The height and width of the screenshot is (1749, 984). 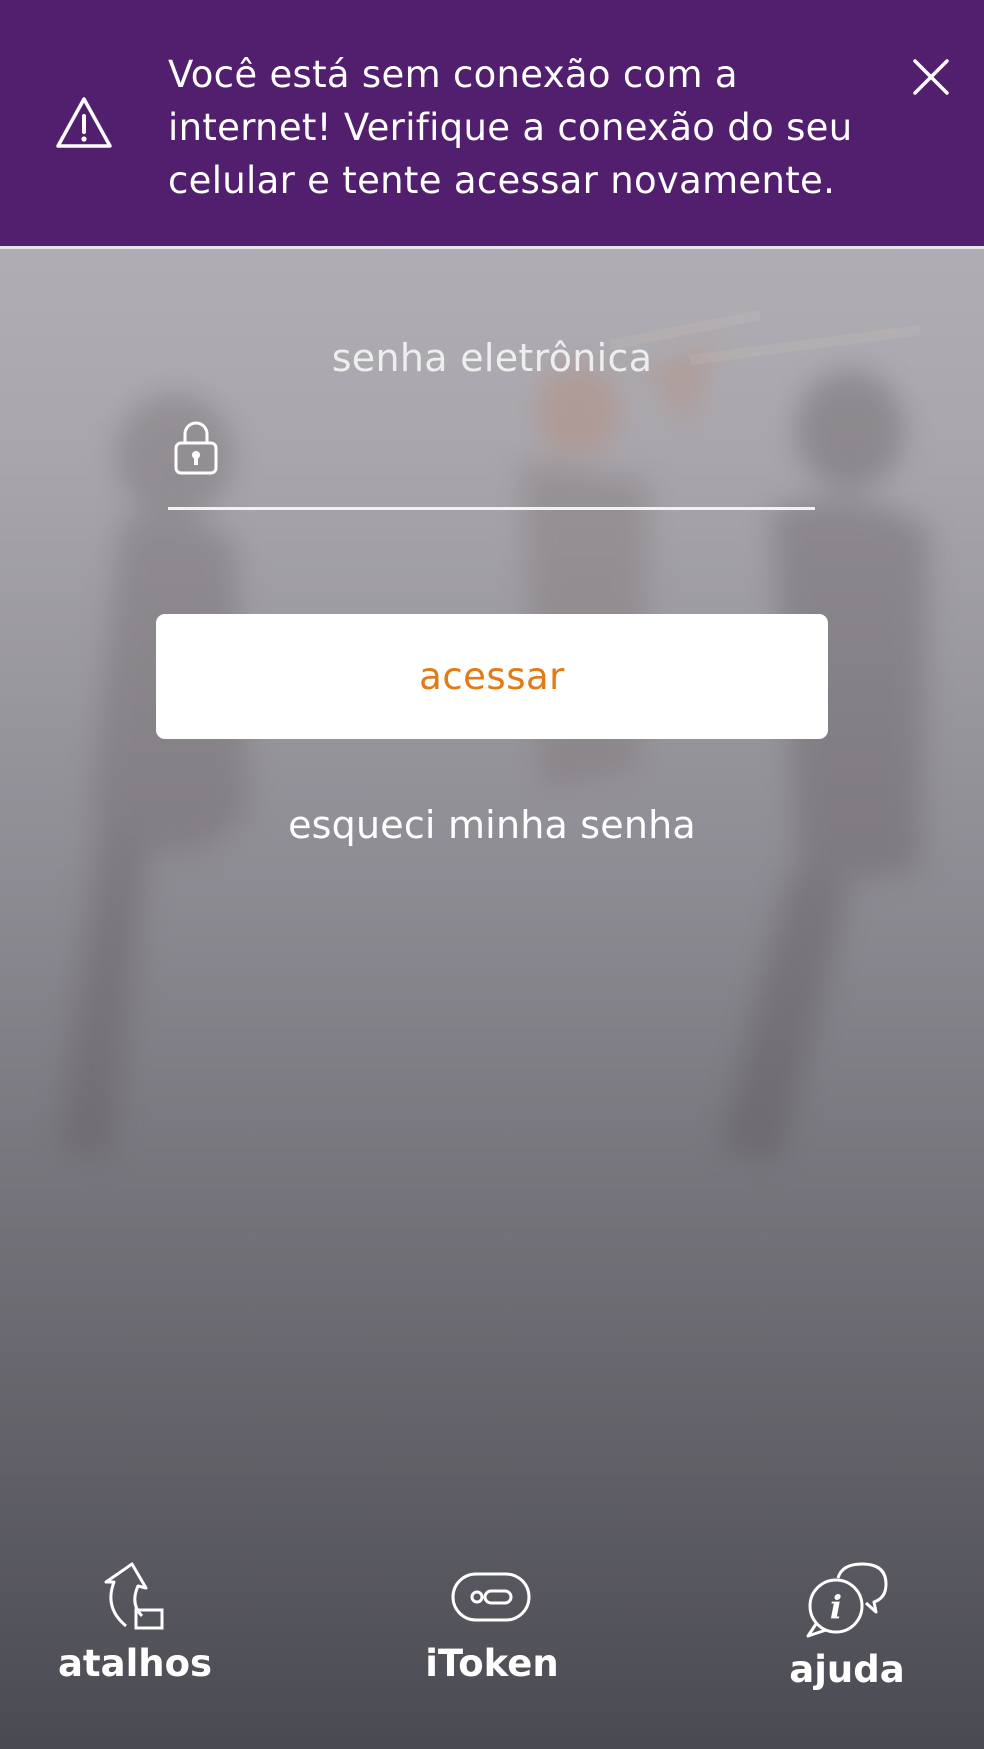 I want to click on password-field, so click(x=491, y=462).